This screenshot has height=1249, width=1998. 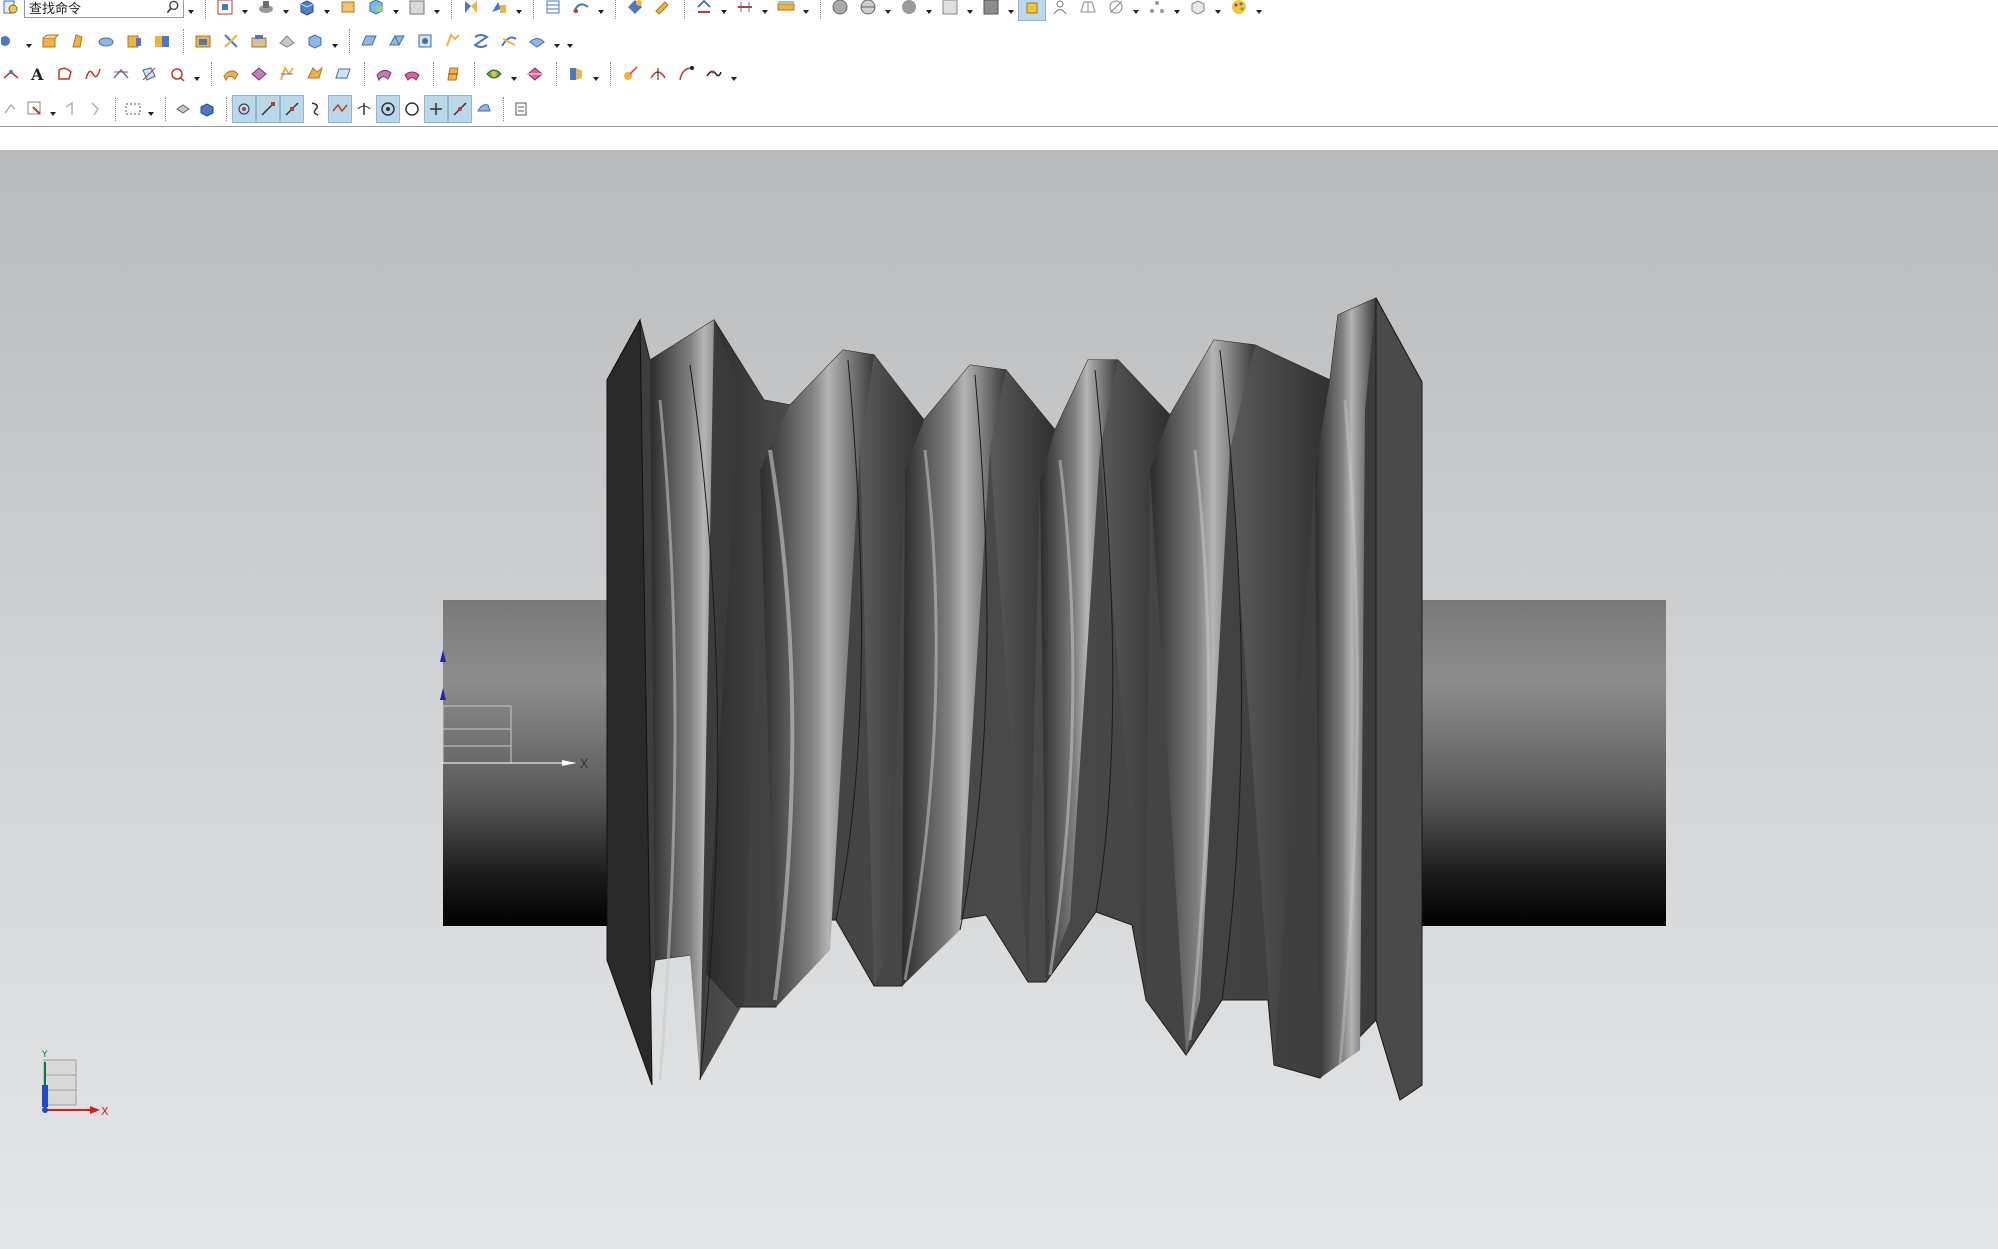 I want to click on show-hide-dropdown, so click(x=518, y=10).